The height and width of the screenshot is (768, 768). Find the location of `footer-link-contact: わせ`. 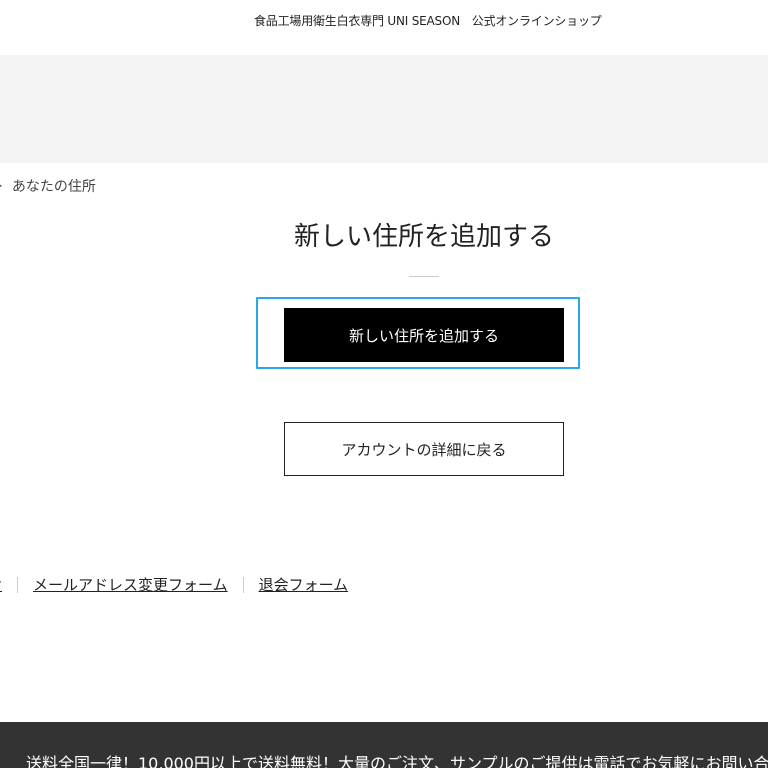

footer-link-contact: わせ is located at coordinates (1, 584).